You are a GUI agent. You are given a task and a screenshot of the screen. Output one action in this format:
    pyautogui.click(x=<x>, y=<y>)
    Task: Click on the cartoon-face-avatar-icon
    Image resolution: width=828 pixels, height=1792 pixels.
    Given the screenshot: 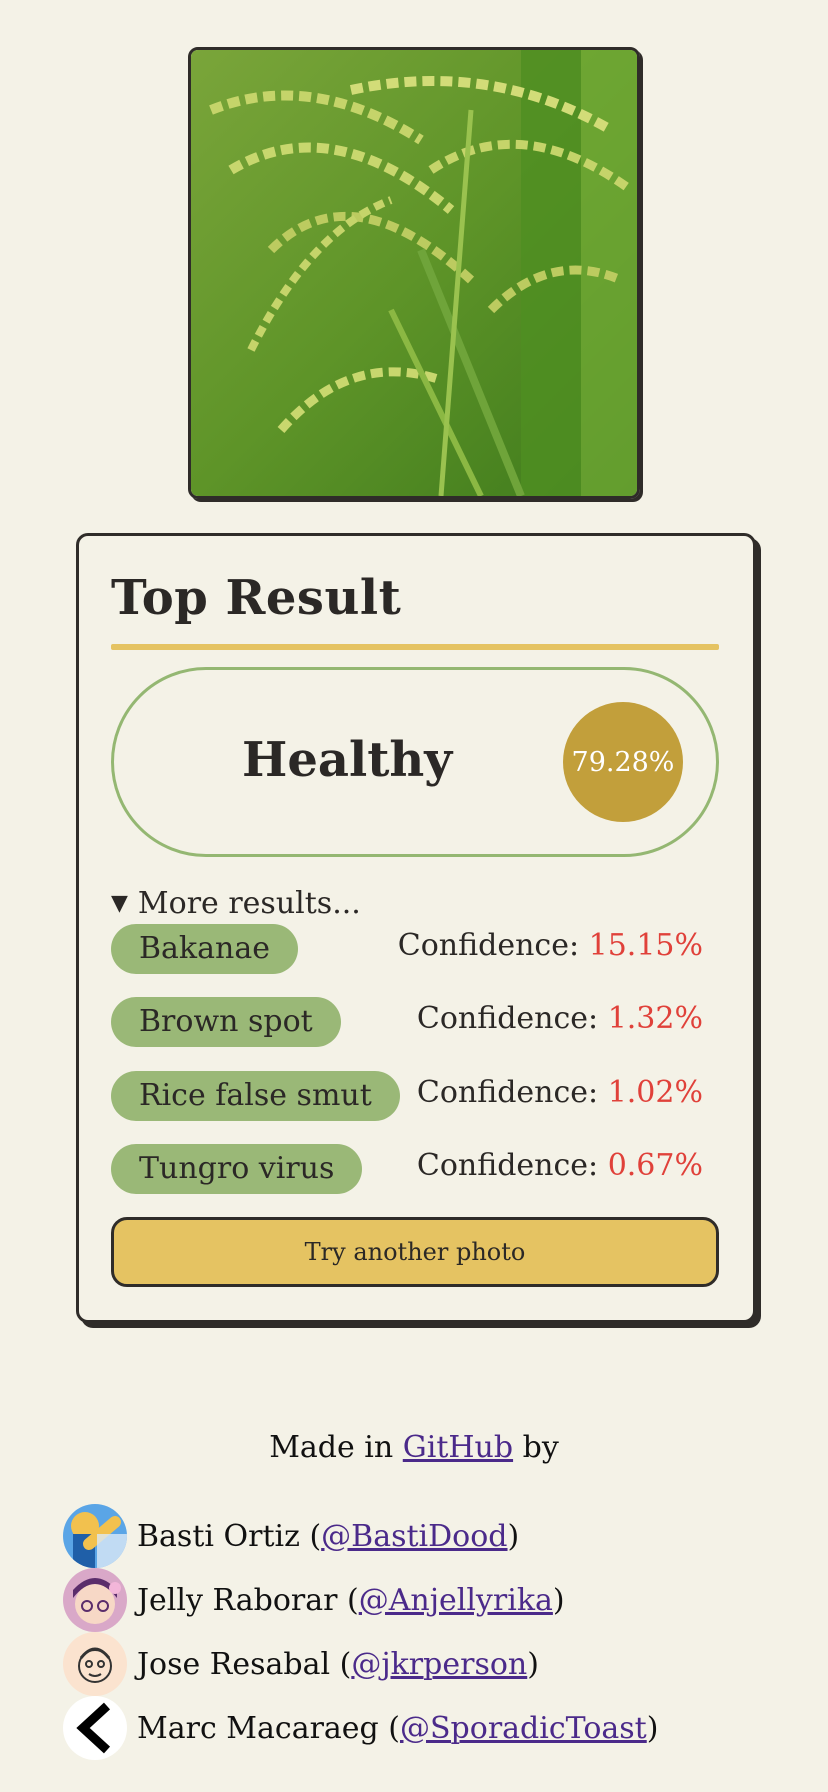 What is the action you would take?
    pyautogui.click(x=95, y=1664)
    